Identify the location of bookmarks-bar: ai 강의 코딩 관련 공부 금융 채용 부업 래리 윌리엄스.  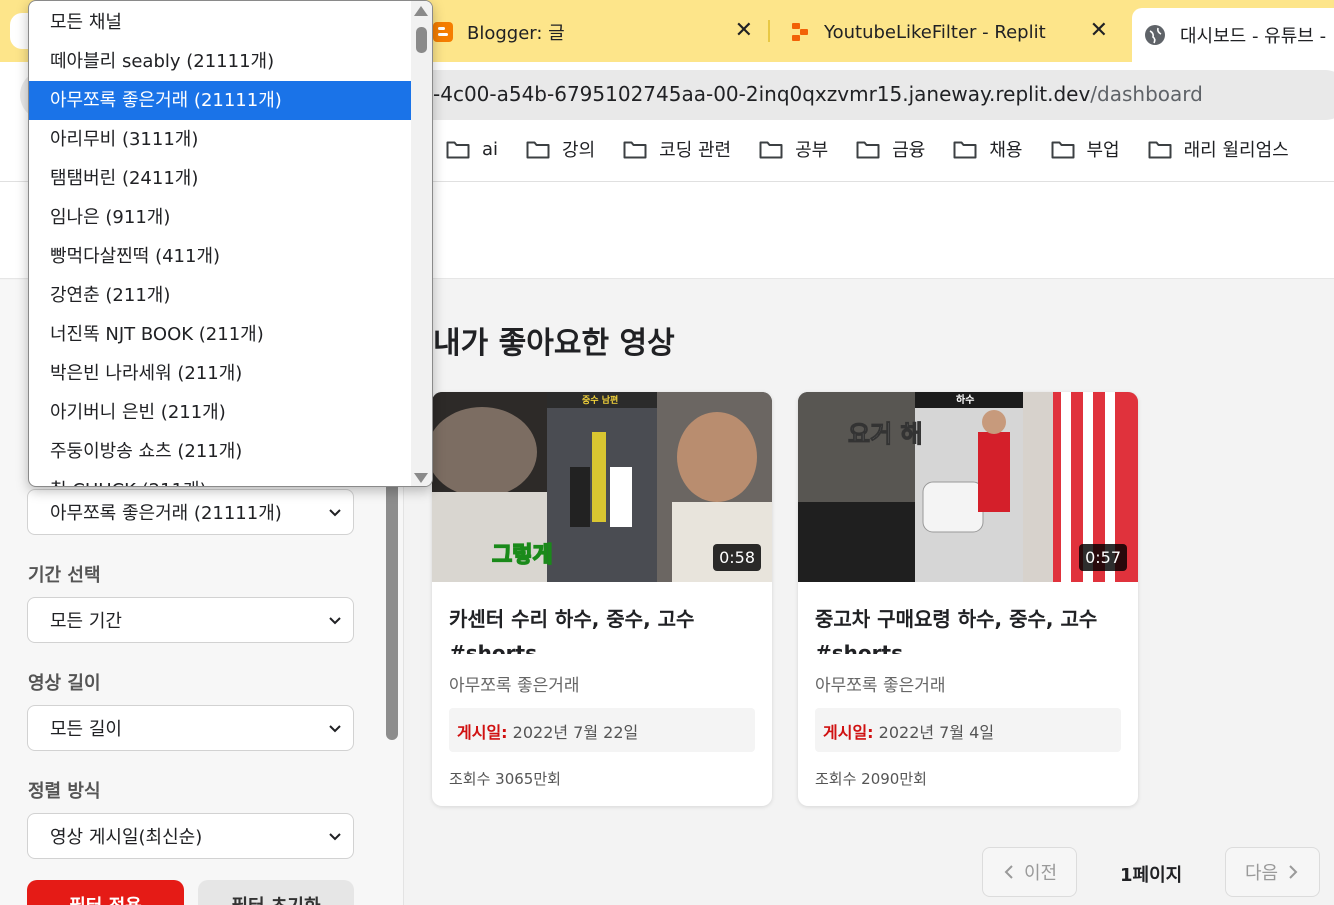
(881, 149).